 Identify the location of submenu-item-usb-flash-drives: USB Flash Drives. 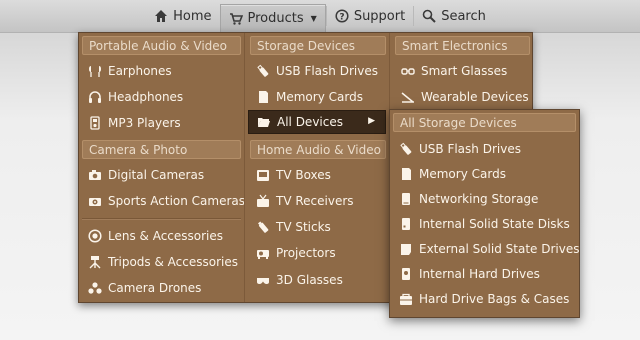
(460, 149).